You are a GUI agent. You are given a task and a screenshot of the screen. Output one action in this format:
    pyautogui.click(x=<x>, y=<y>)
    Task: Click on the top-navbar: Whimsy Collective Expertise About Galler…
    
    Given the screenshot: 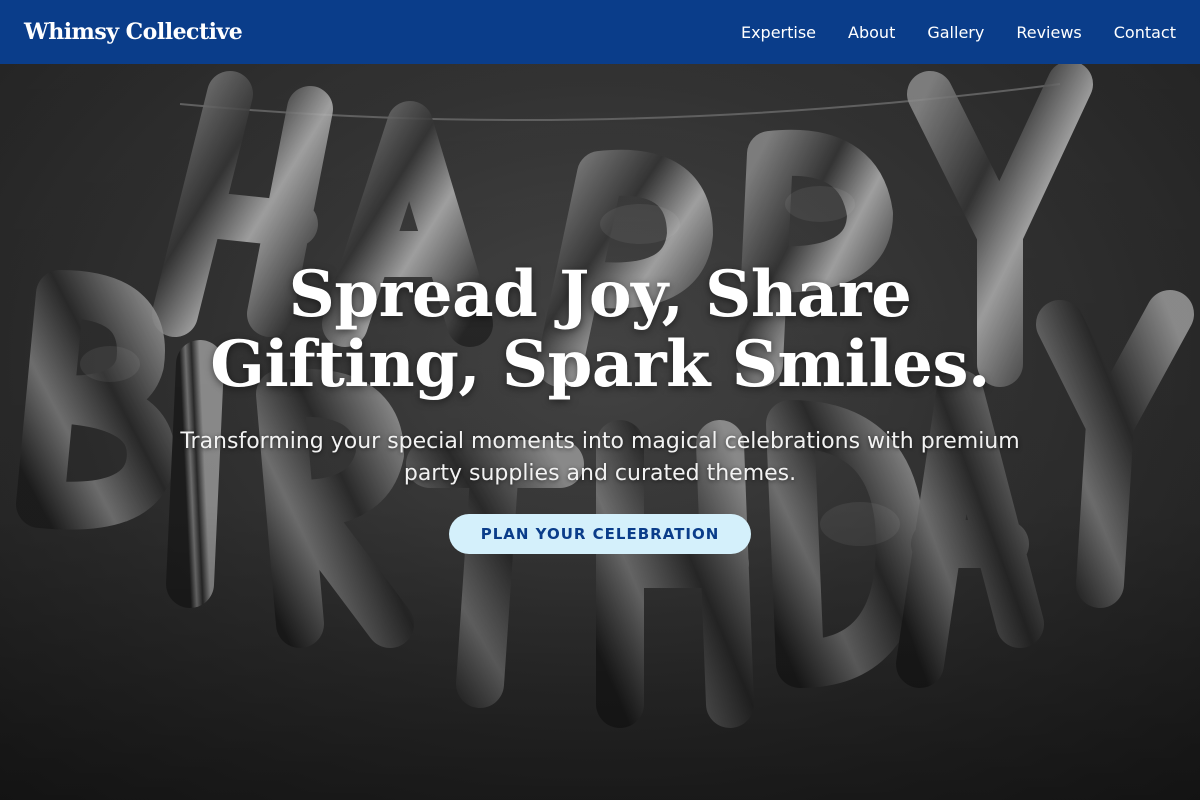 What is the action you would take?
    pyautogui.click(x=600, y=32)
    